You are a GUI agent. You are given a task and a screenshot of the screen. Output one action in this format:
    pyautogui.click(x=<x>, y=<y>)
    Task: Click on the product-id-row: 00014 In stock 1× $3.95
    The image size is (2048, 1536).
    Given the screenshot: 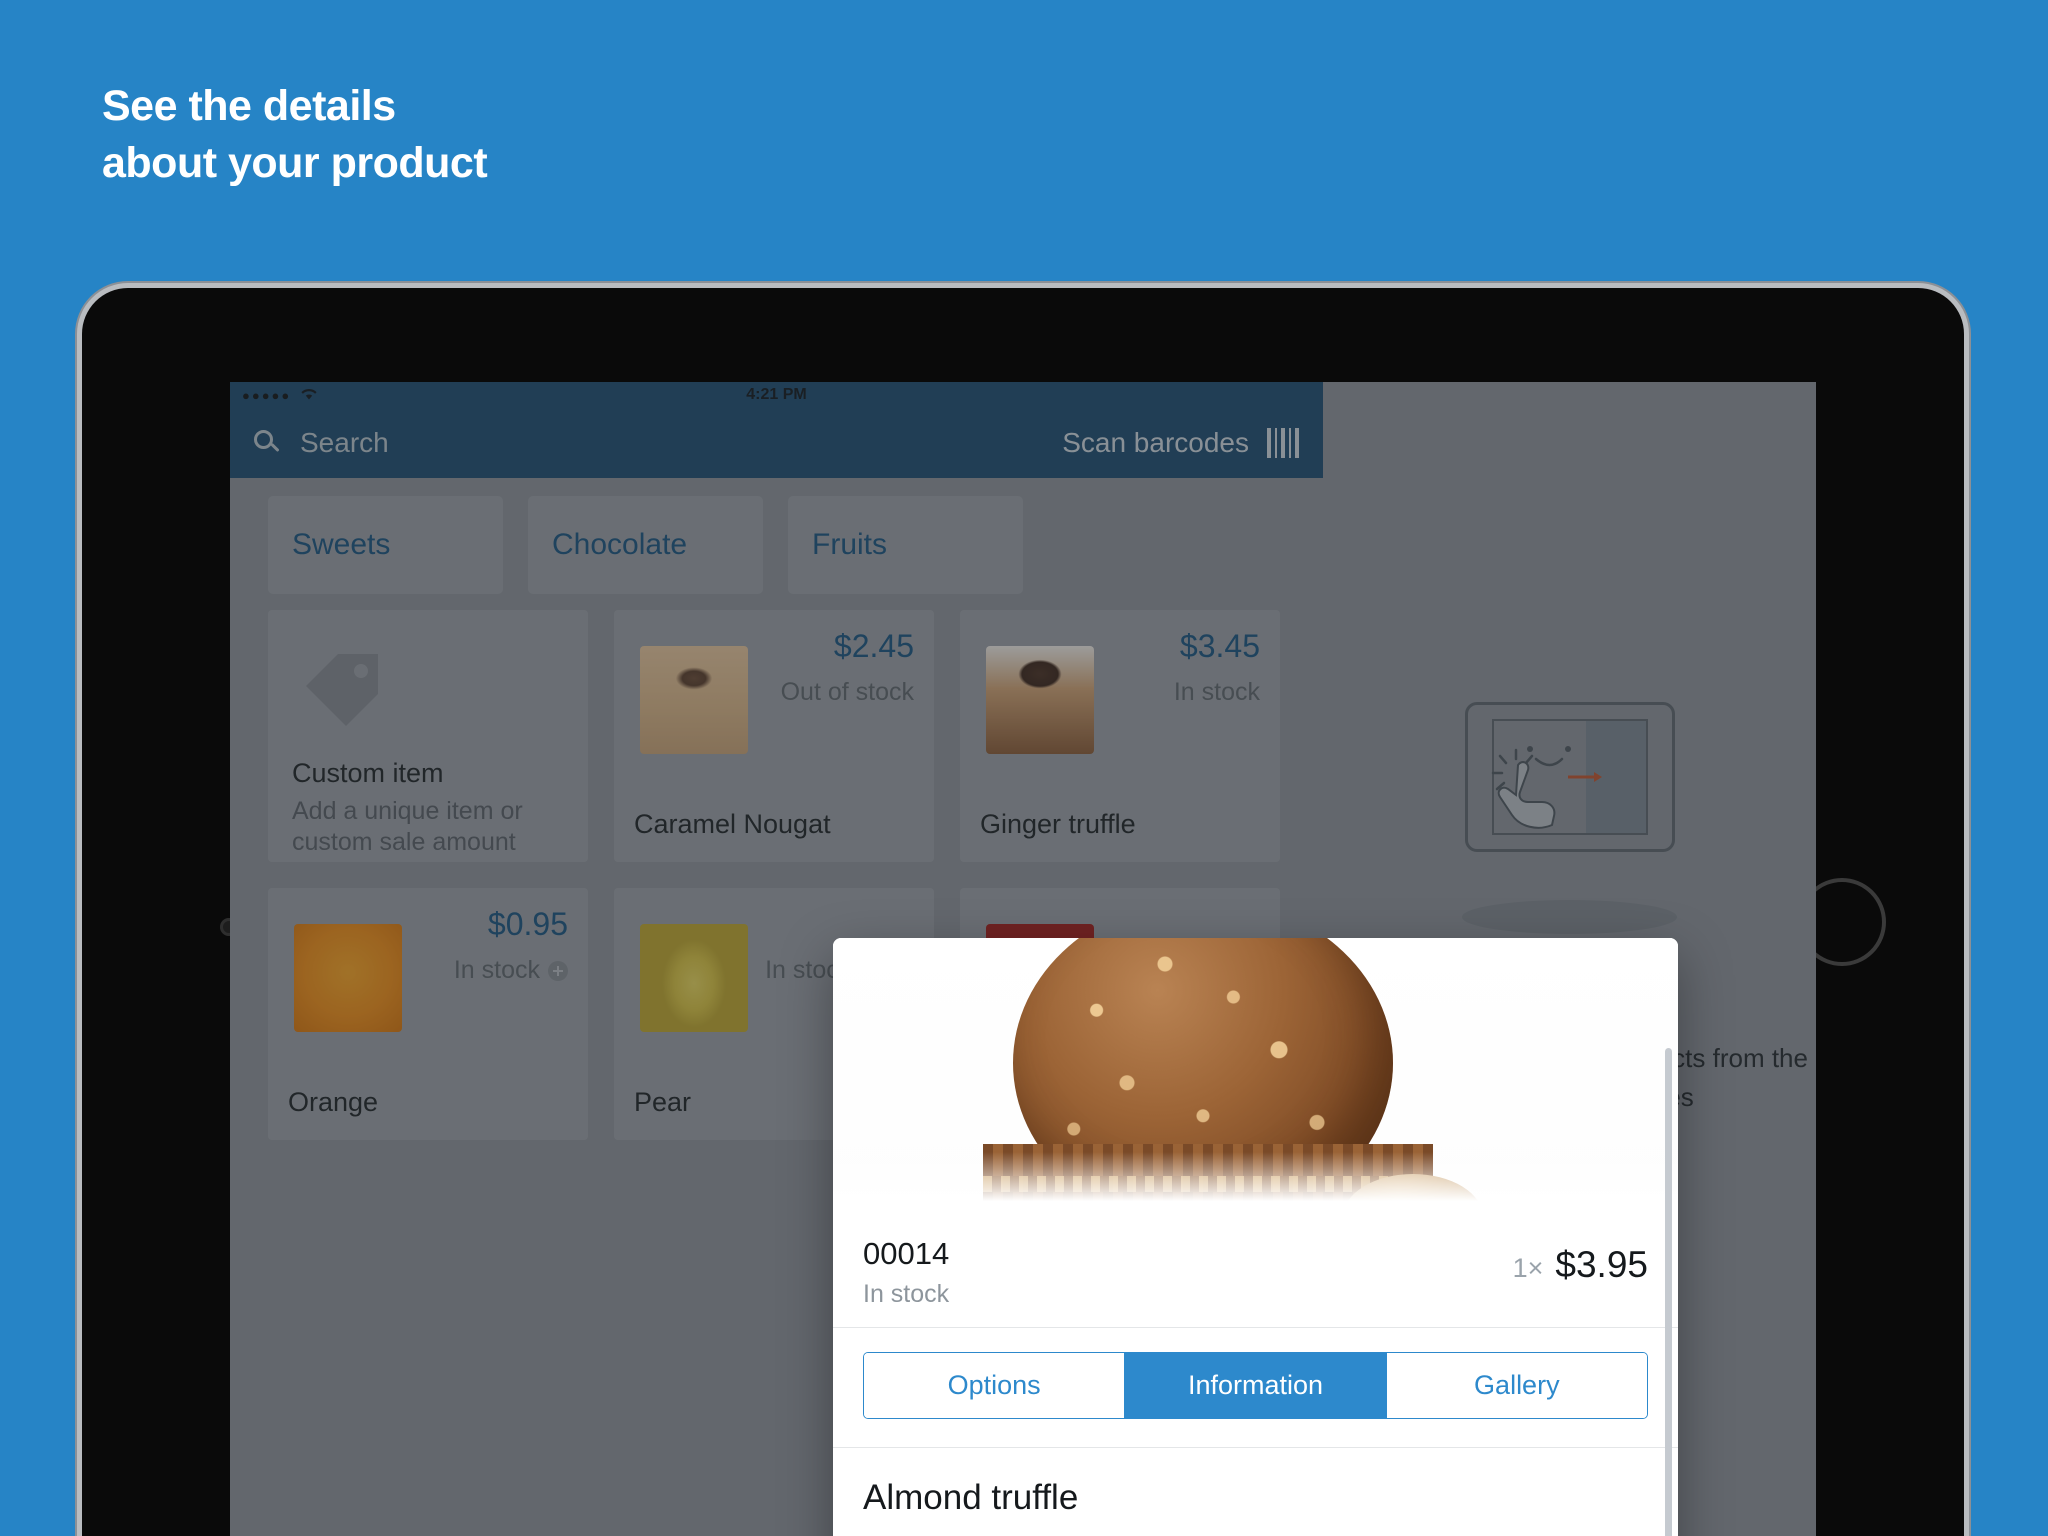 What is the action you would take?
    pyautogui.click(x=1255, y=1270)
    